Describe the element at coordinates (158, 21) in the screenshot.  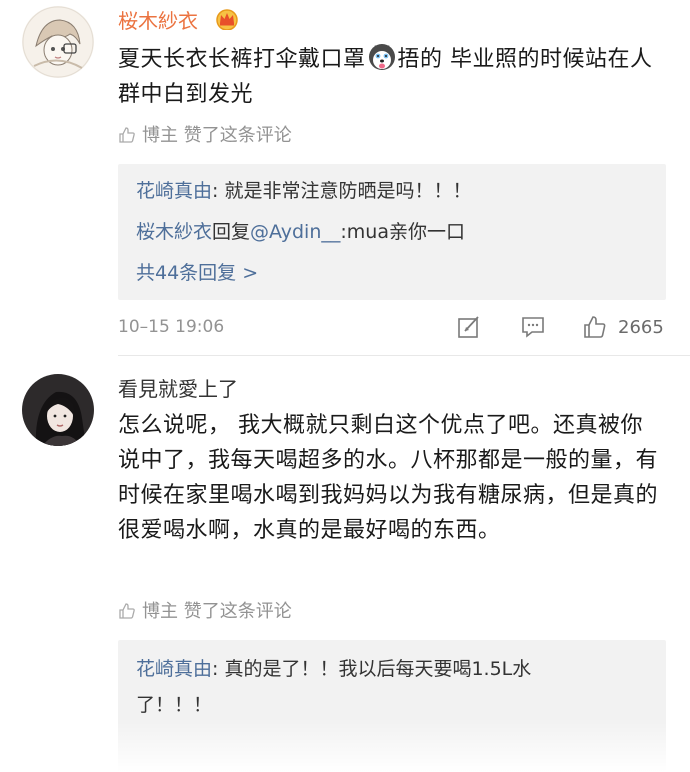
I see `username: 桜木紗衣` at that location.